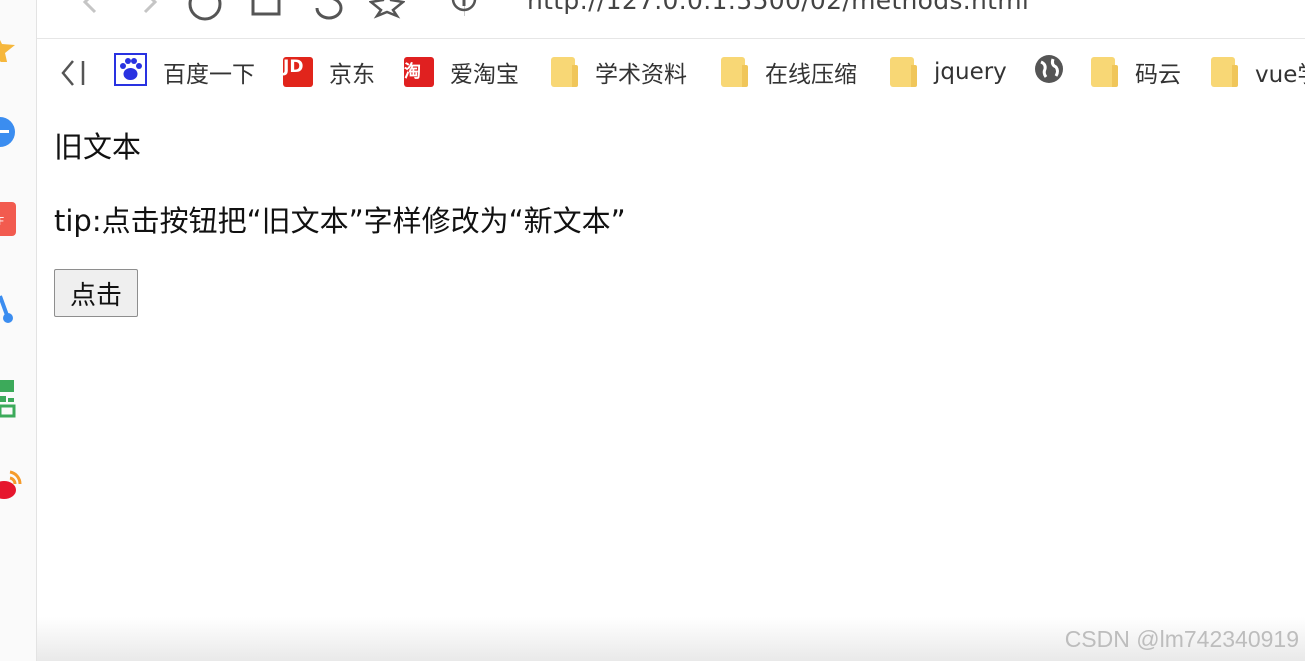  Describe the element at coordinates (1181, 639) in the screenshot. I see `csdn-watermark: CSDN @lm742340919` at that location.